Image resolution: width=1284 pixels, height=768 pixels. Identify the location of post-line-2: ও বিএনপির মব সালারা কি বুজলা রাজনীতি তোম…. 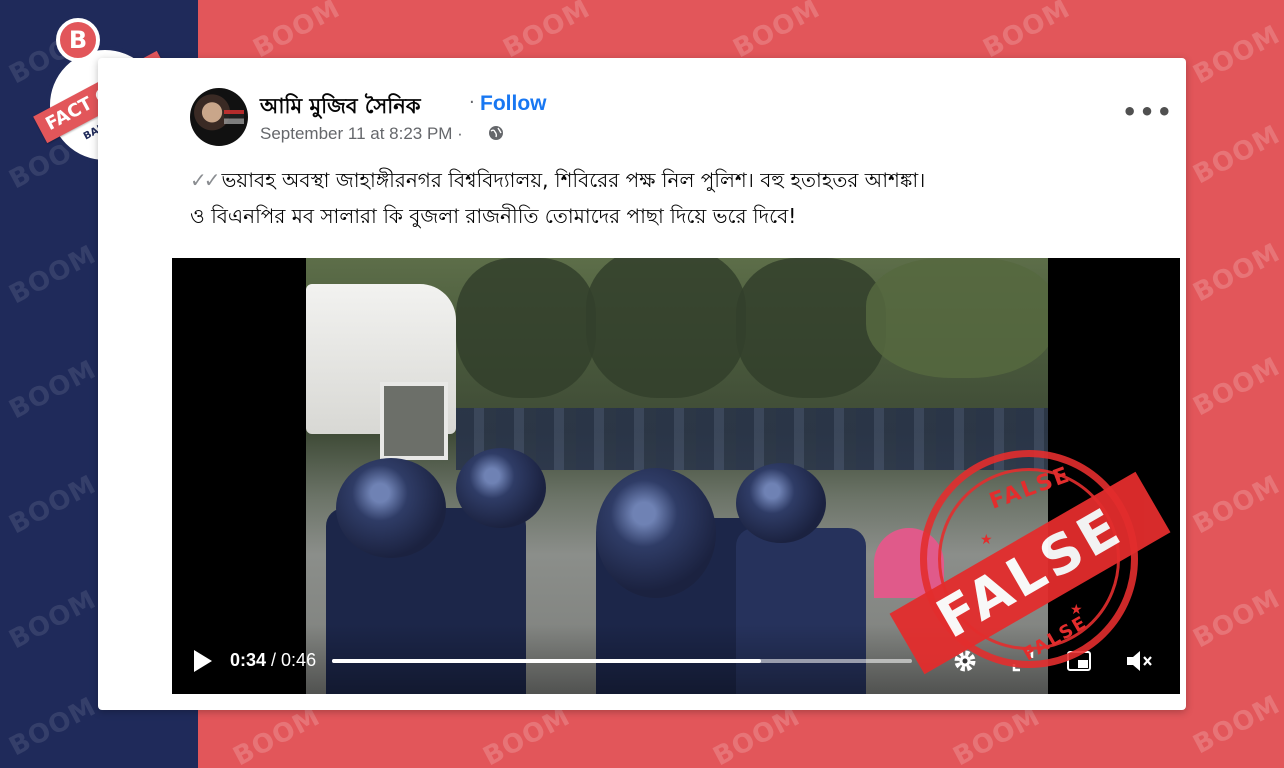
(493, 216).